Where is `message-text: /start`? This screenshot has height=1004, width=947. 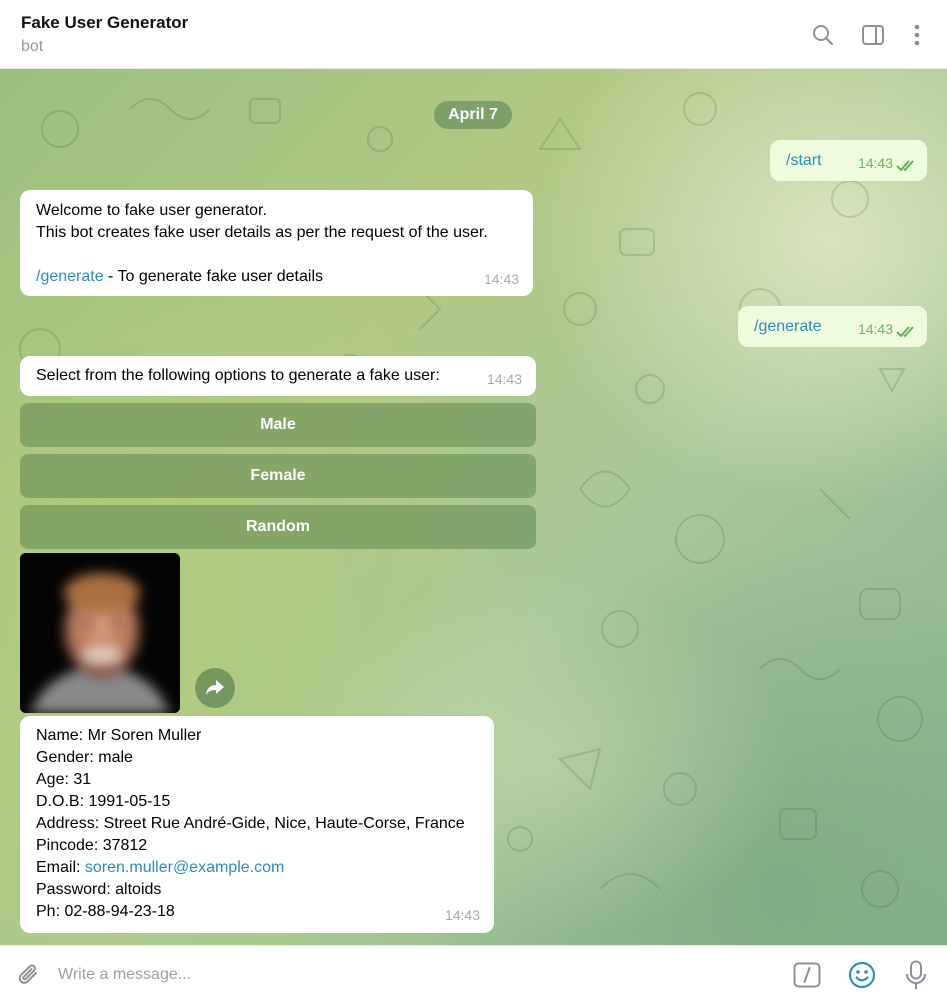
message-text: /start is located at coordinates (804, 161).